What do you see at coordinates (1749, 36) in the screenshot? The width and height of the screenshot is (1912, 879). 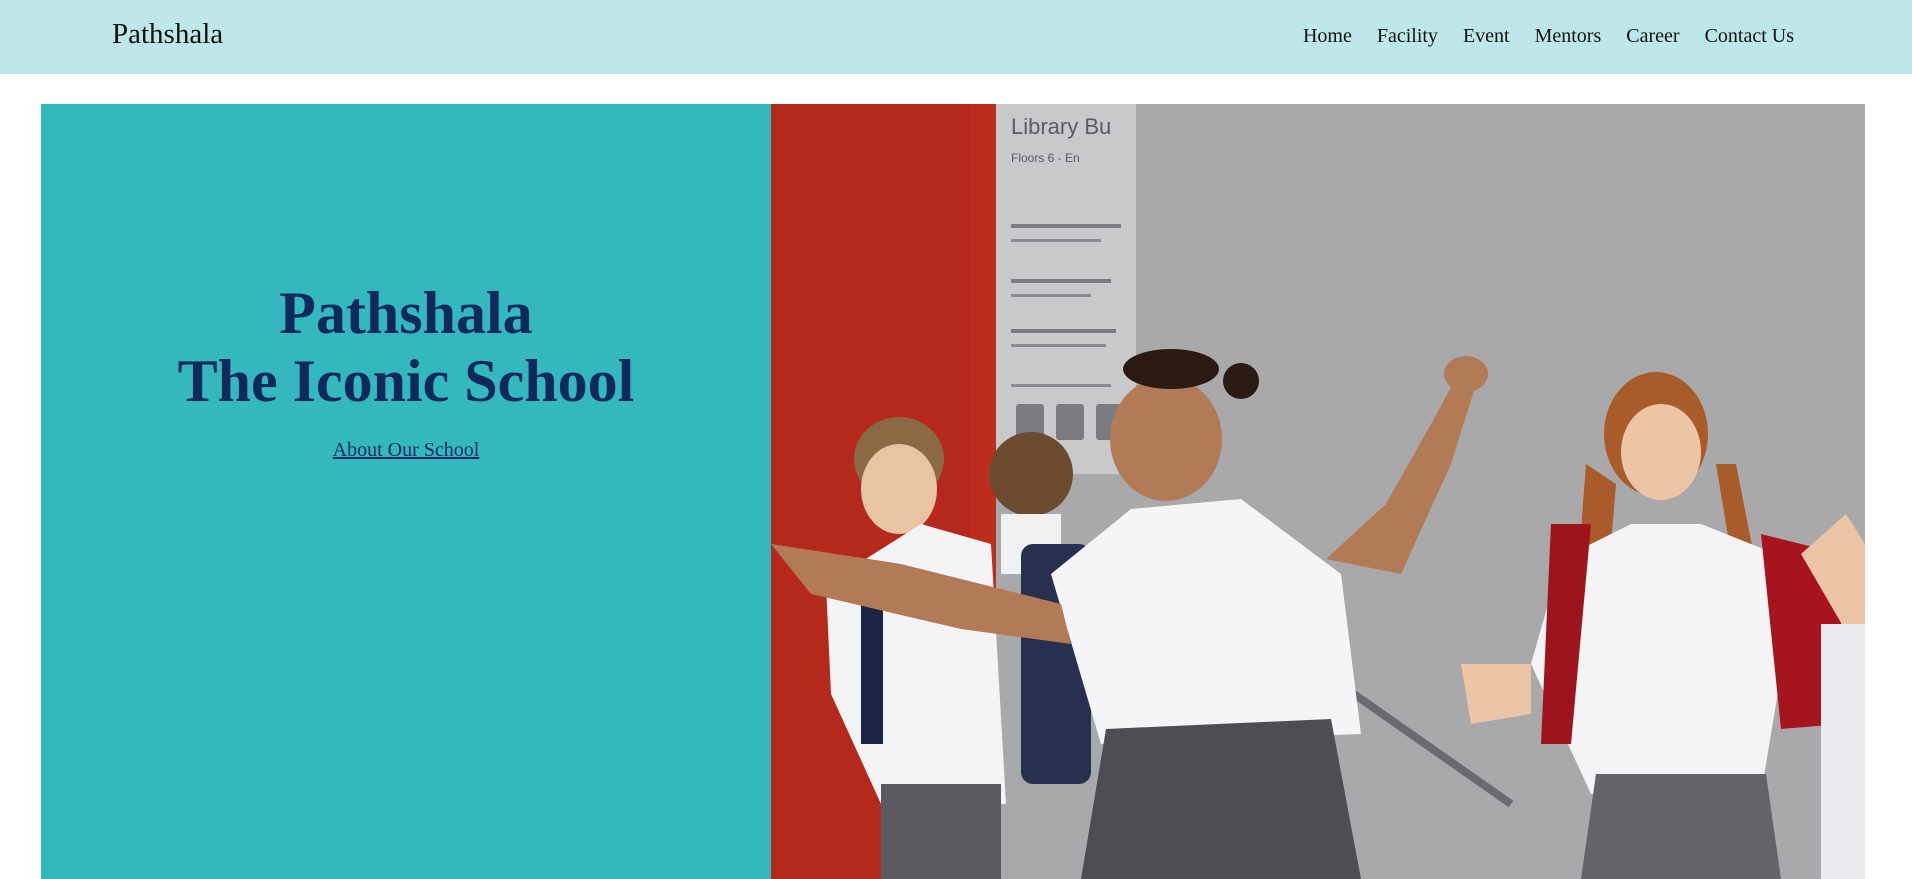 I see `nav-item-contact-us: Contact Us` at bounding box center [1749, 36].